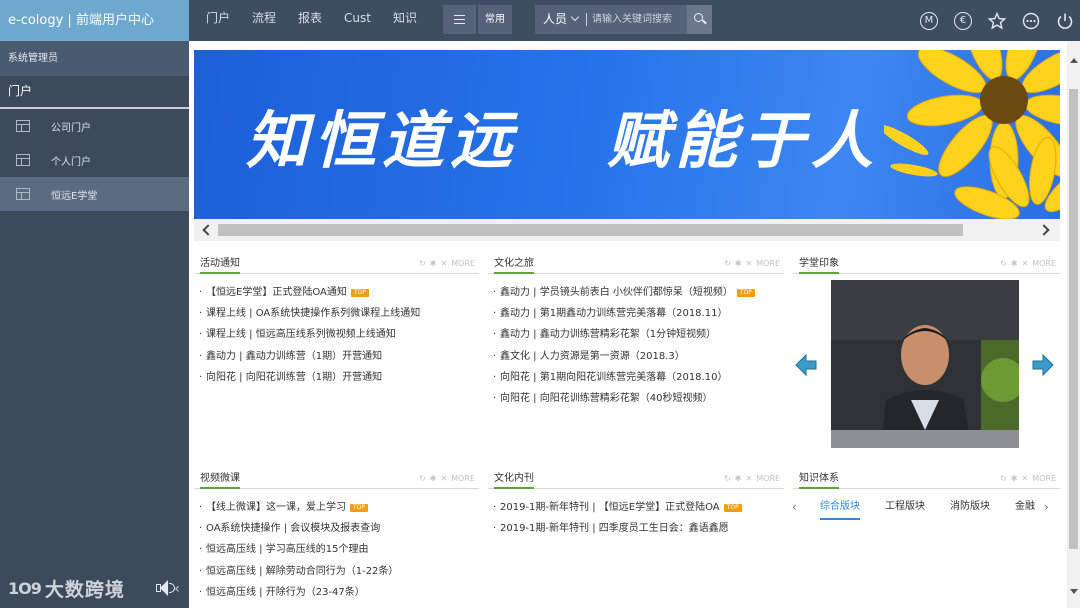 This screenshot has height=608, width=1080. I want to click on tab-prev-icon: ‹, so click(794, 507).